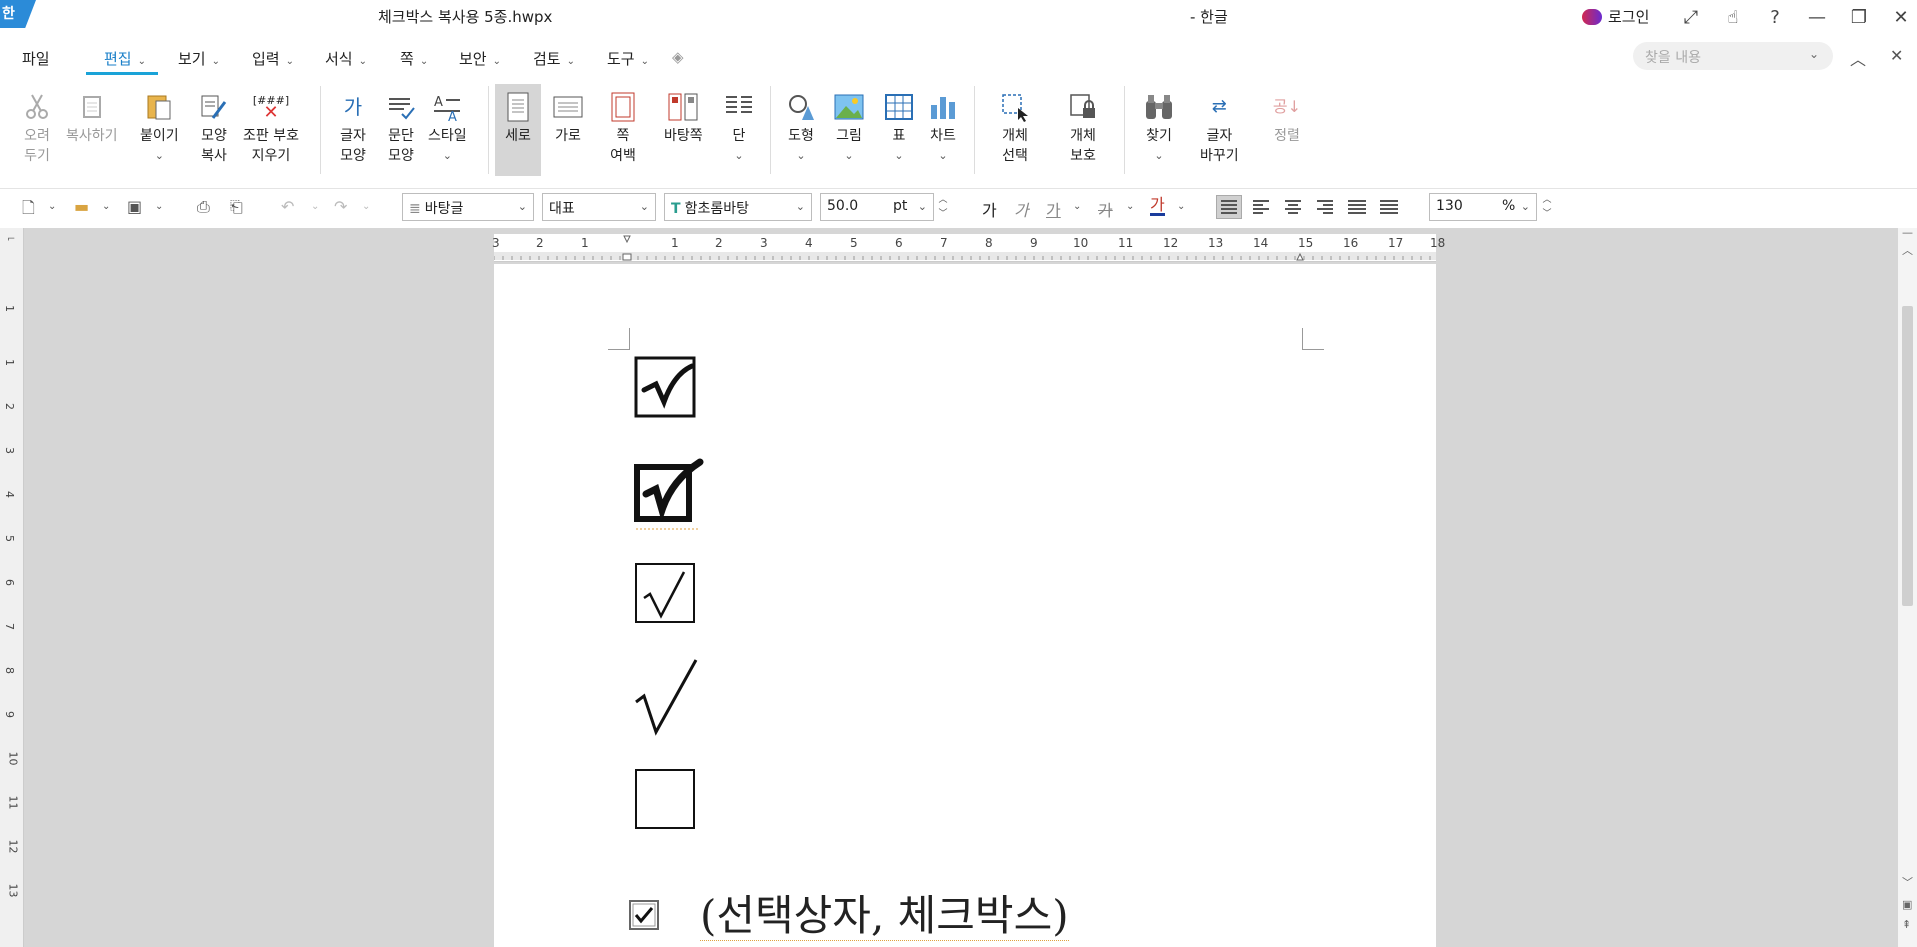 The width and height of the screenshot is (1917, 947). What do you see at coordinates (1733, 17) in the screenshot?
I see `touch-mode-icon: ☝` at bounding box center [1733, 17].